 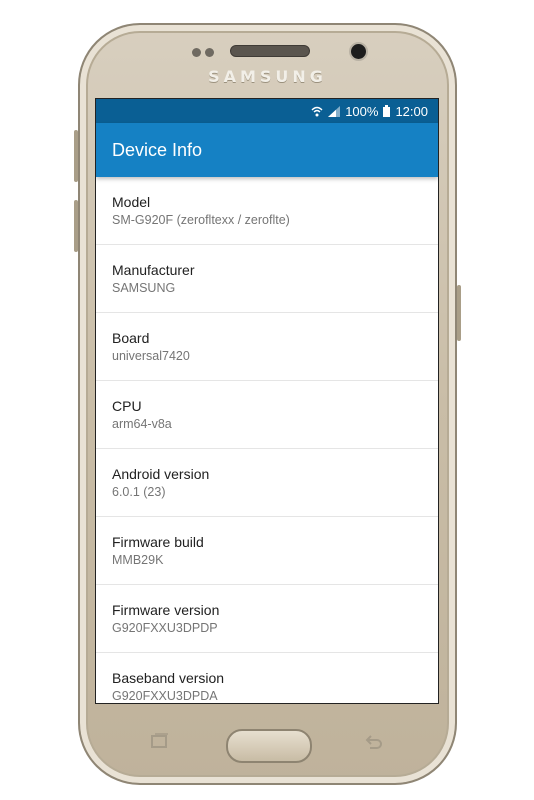 I want to click on battery-percent: 100%, so click(x=362, y=111).